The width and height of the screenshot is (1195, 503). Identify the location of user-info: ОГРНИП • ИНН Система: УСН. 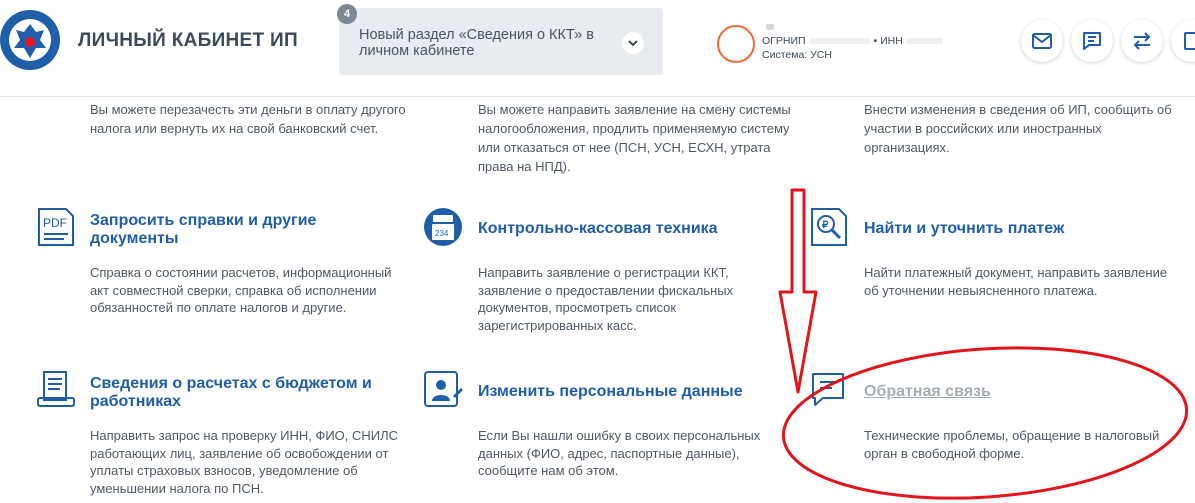
(854, 41).